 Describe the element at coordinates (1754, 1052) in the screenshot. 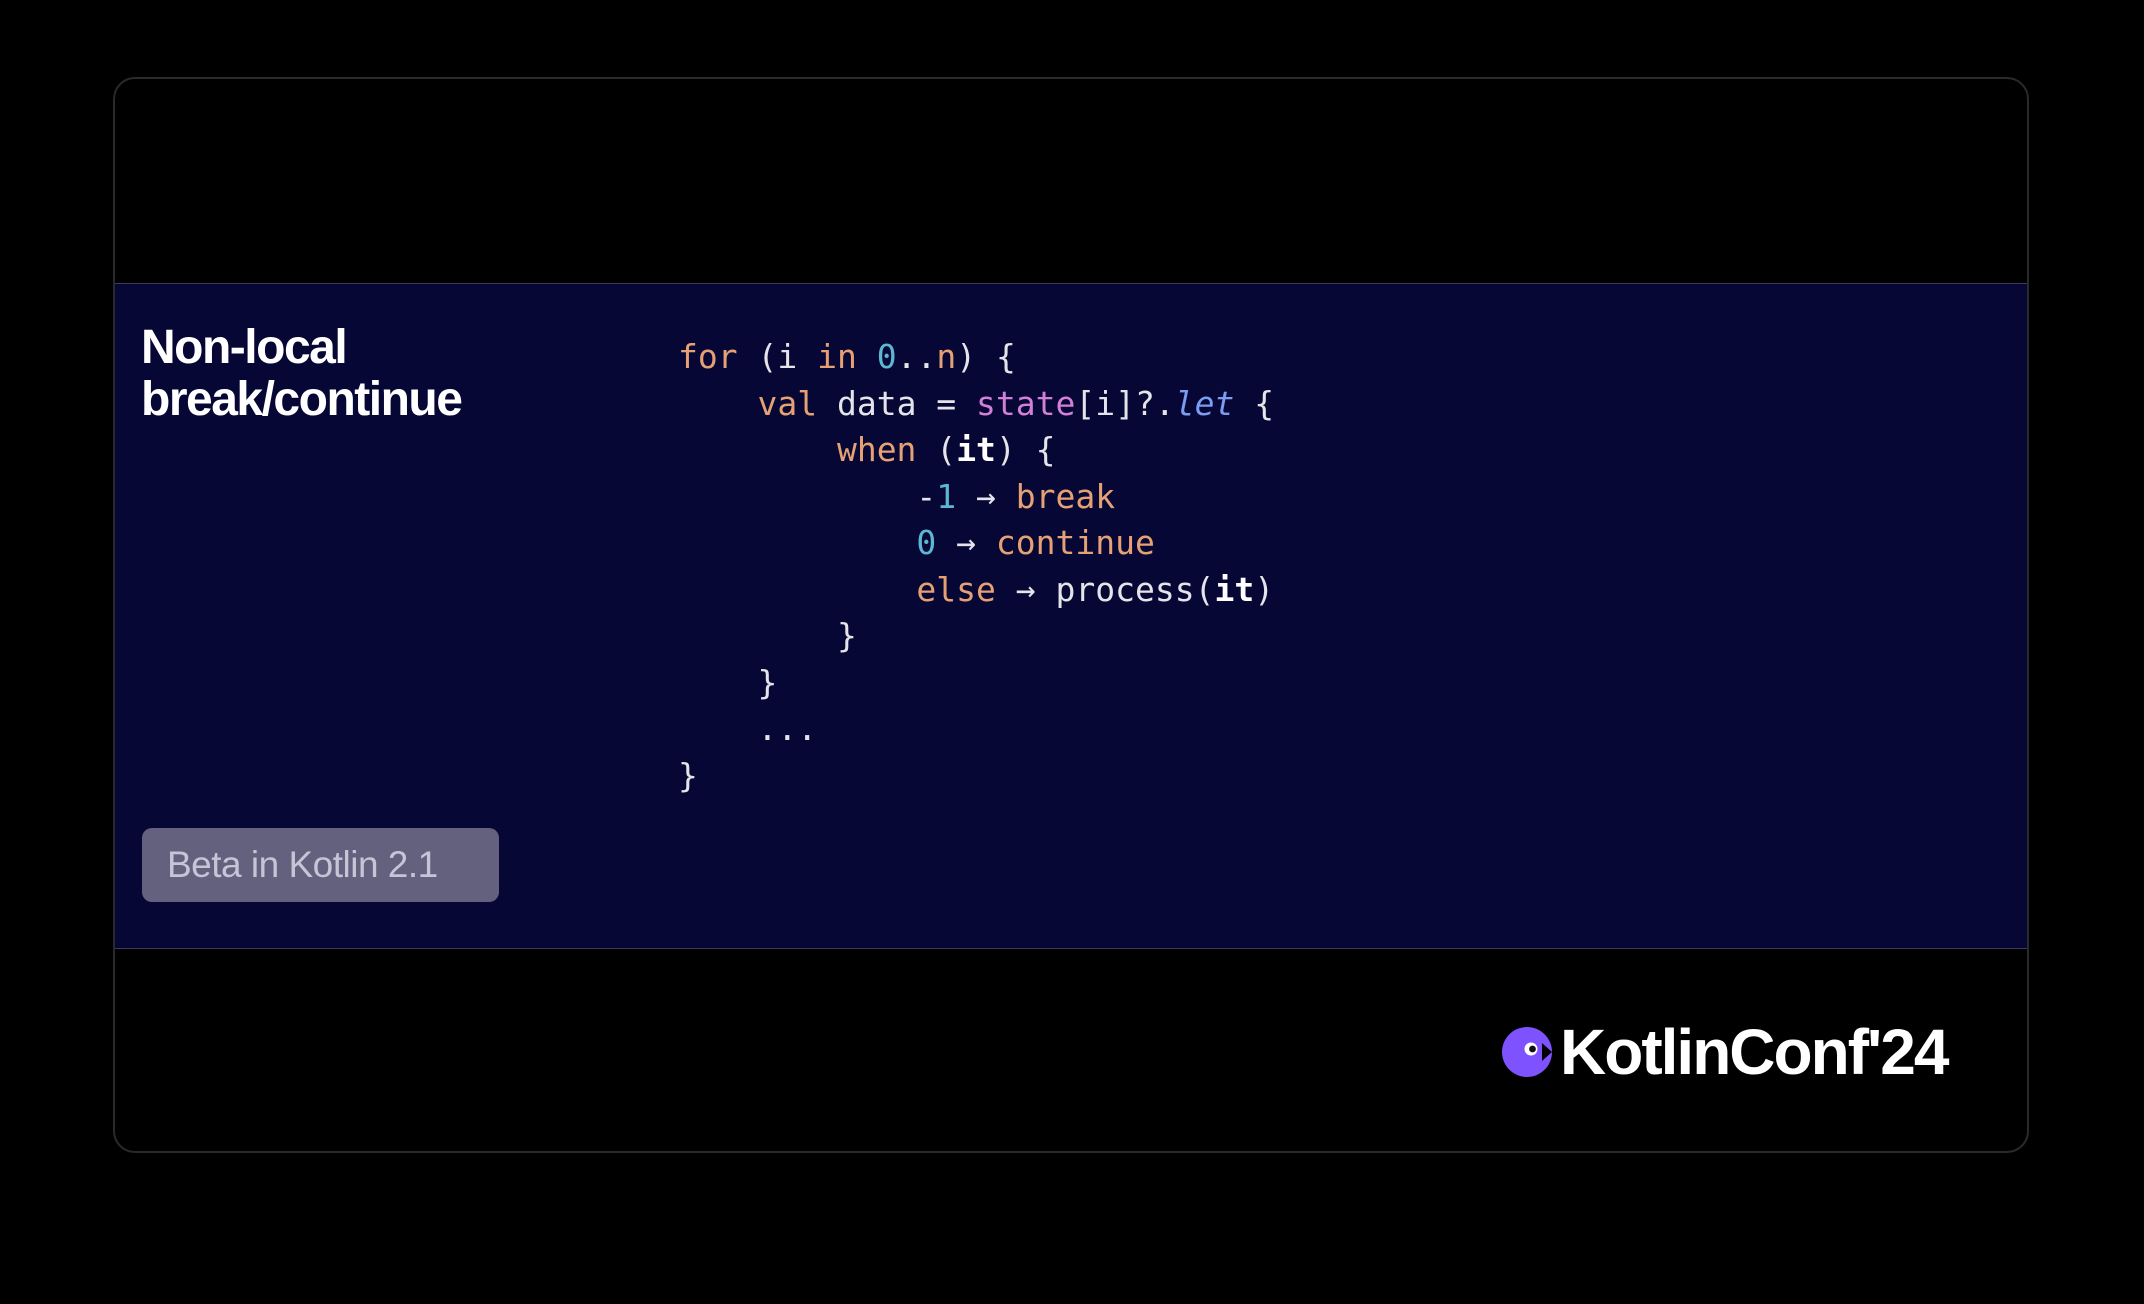

I see `brand-name: KotlinConf'24` at that location.